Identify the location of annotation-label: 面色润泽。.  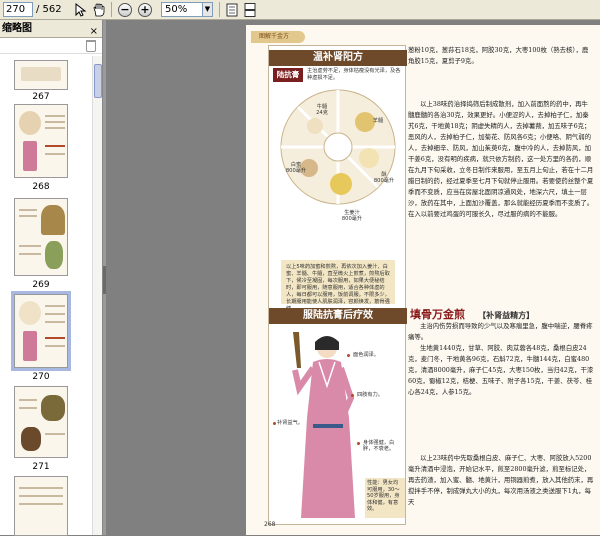
(366, 355).